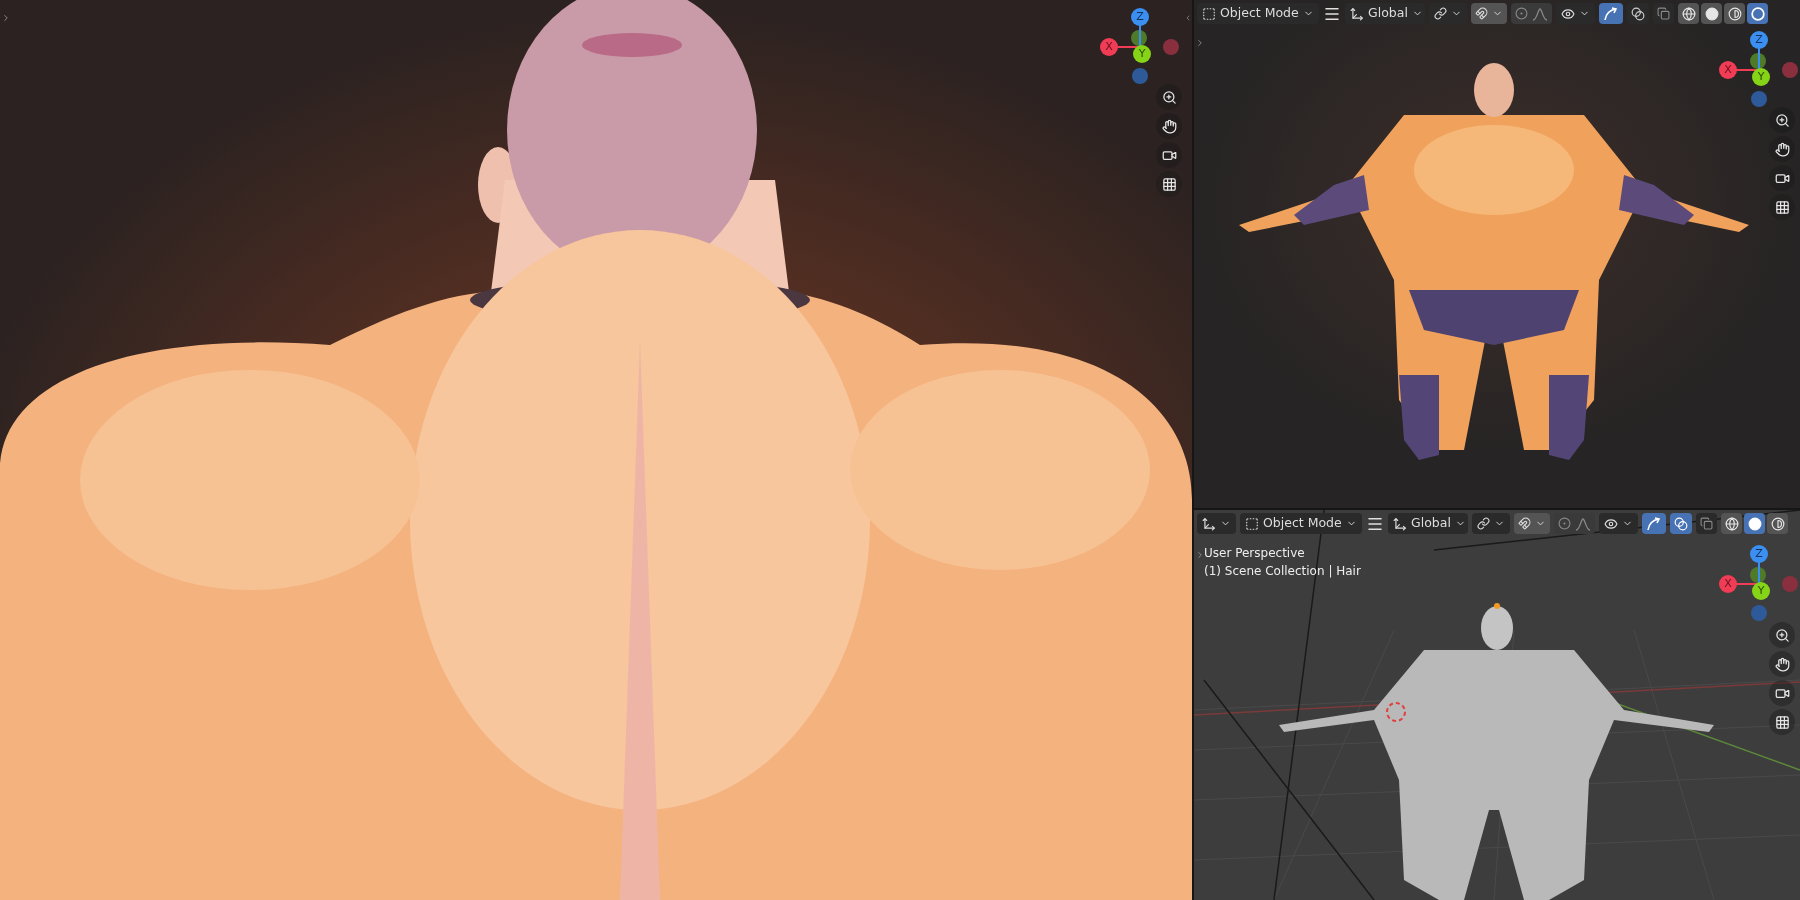  I want to click on viewport-info-text: (1) Scene Collection | Hair, so click(1282, 571).